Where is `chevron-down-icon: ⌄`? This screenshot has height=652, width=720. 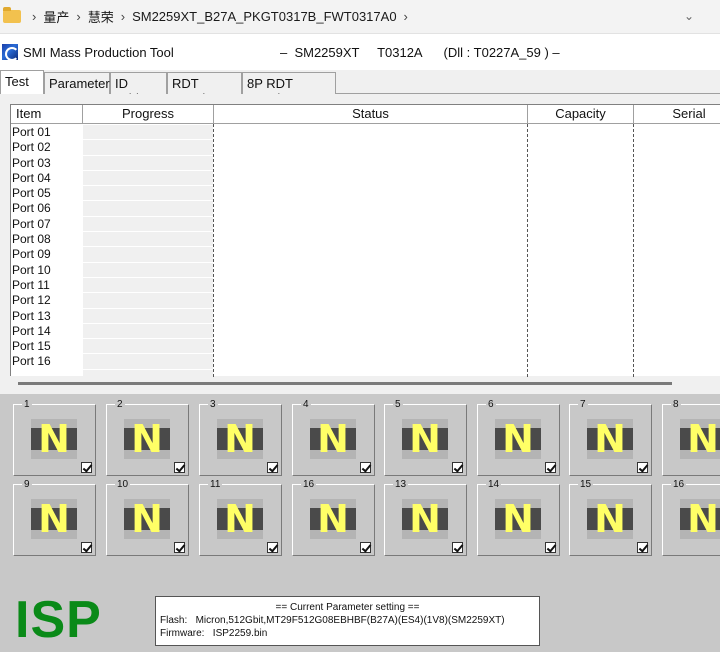 chevron-down-icon: ⌄ is located at coordinates (689, 16).